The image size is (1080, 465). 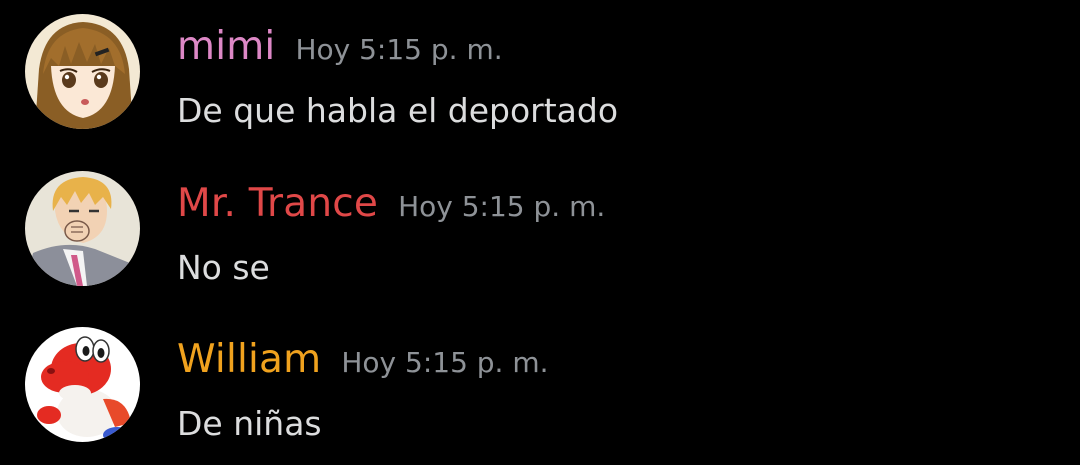 I want to click on author-name: Mr. Trance, so click(x=277, y=204).